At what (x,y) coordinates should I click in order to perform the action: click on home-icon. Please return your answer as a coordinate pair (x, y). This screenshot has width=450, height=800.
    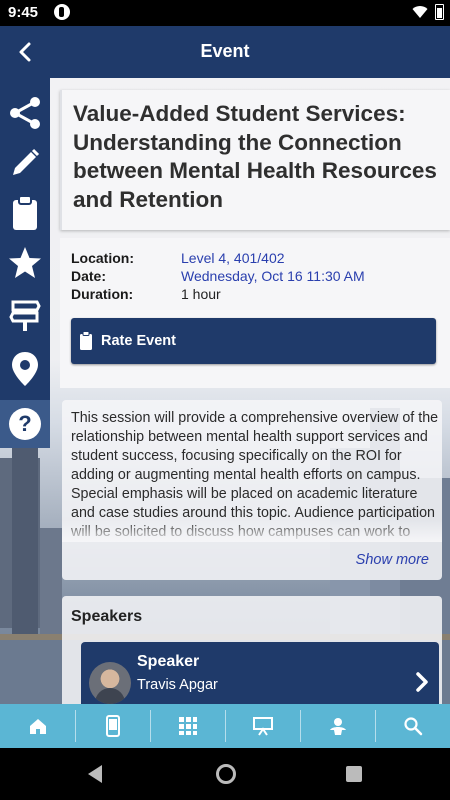
    Looking at the image, I should click on (37, 726).